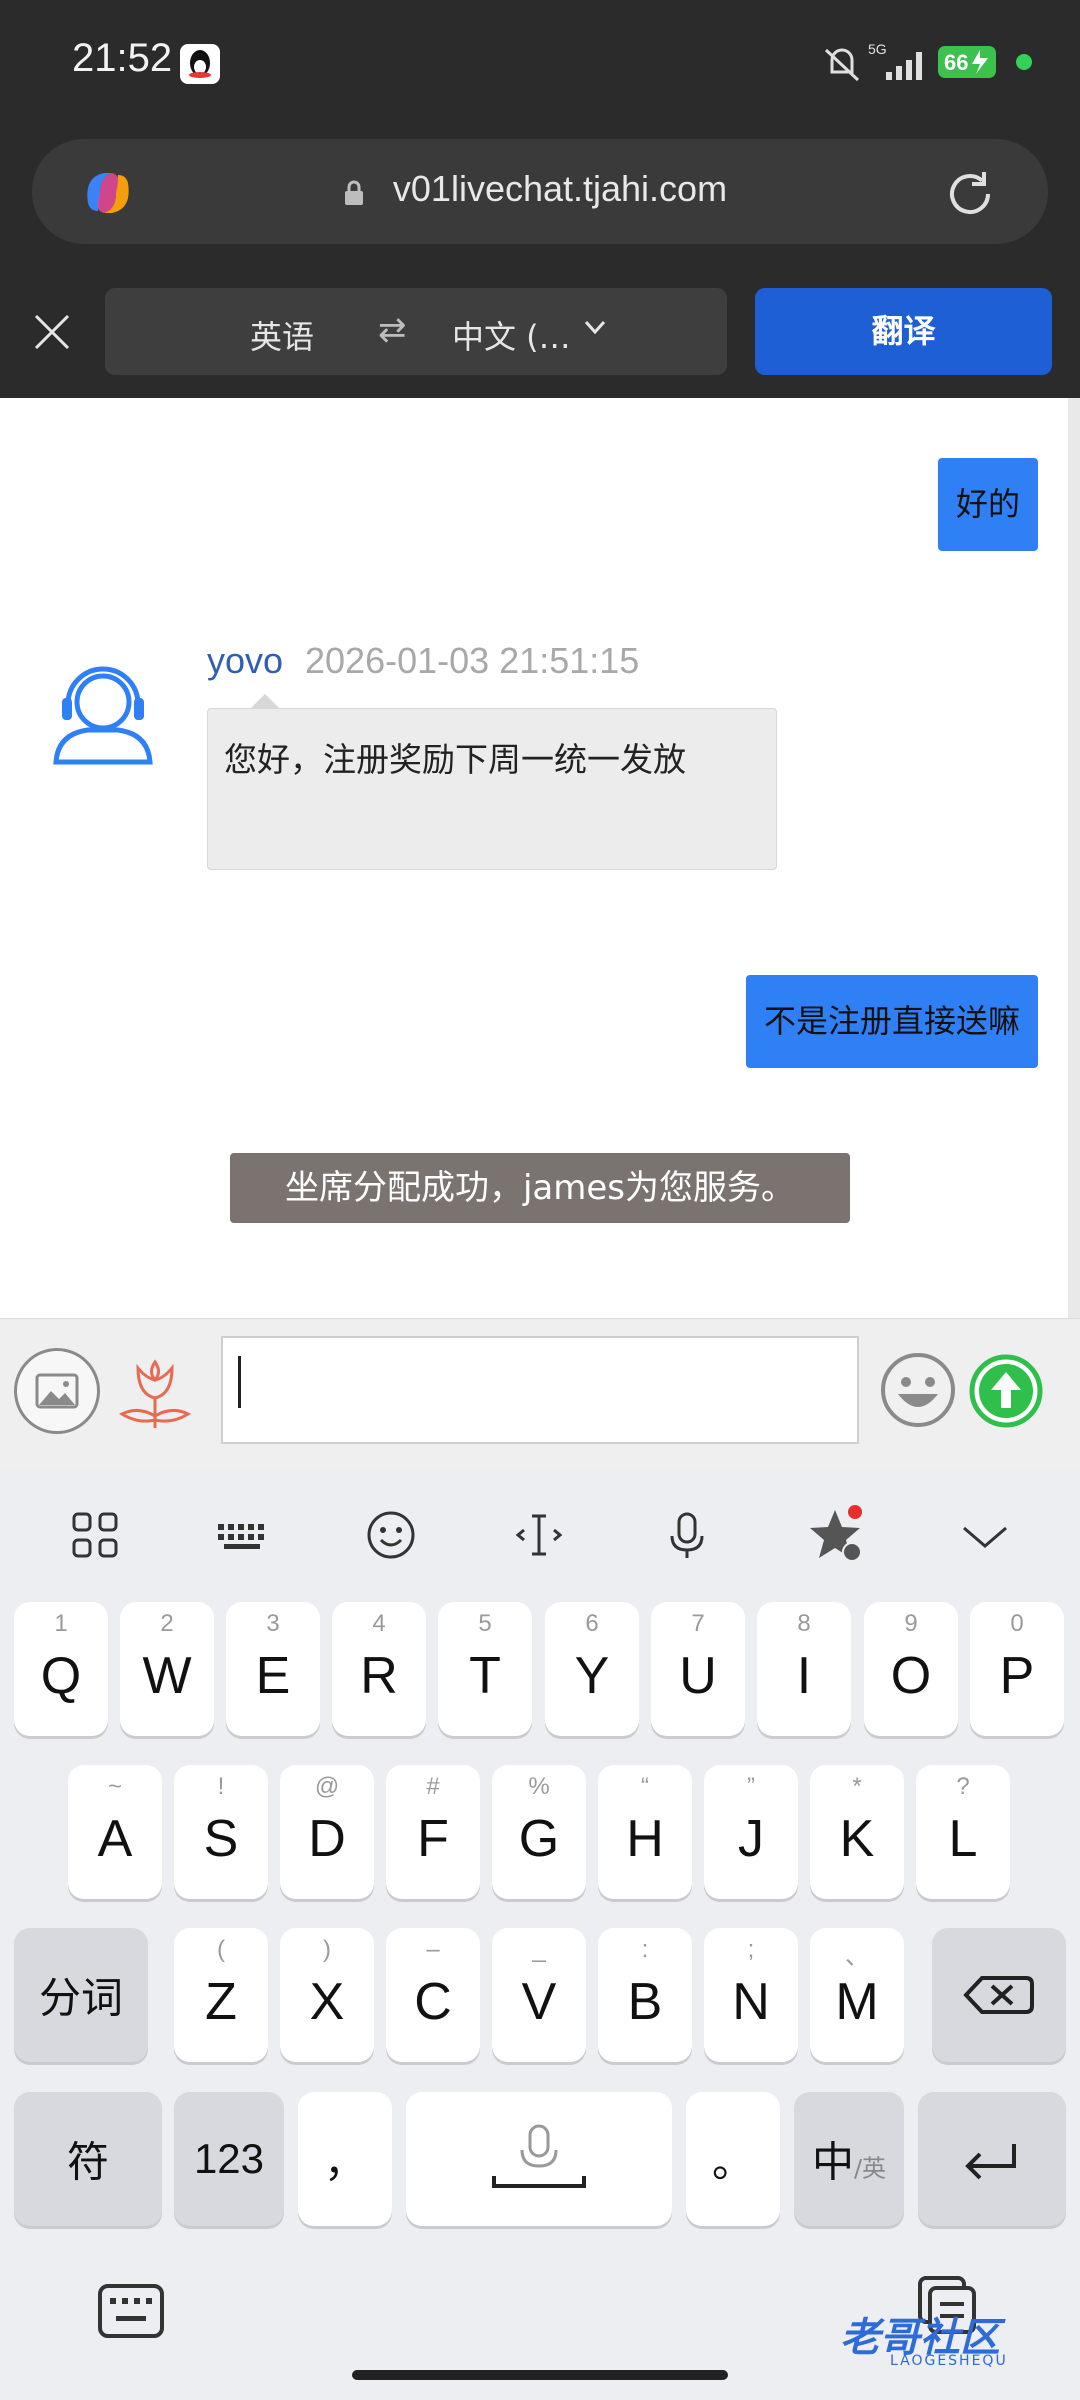 The image size is (1080, 2400). I want to click on key-w: 2W, so click(167, 1669).